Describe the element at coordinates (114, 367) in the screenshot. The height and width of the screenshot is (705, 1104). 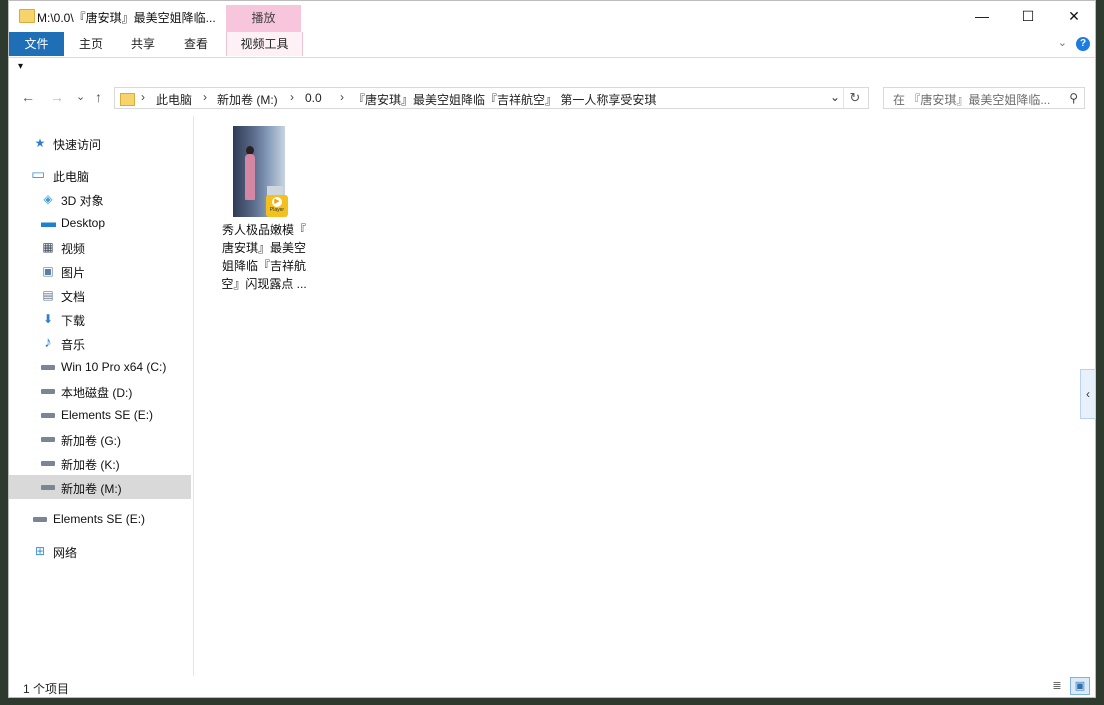
I see `sidebar-item-label: Win 10 Pro x64 (C:)` at that location.